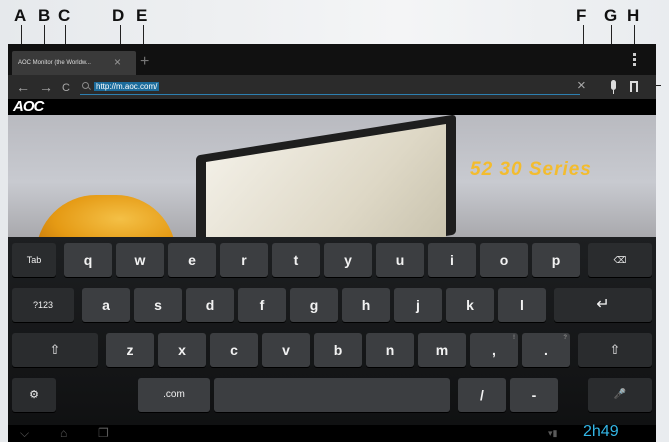 The width and height of the screenshot is (669, 442). I want to click on site-header: AOC, so click(332, 107).